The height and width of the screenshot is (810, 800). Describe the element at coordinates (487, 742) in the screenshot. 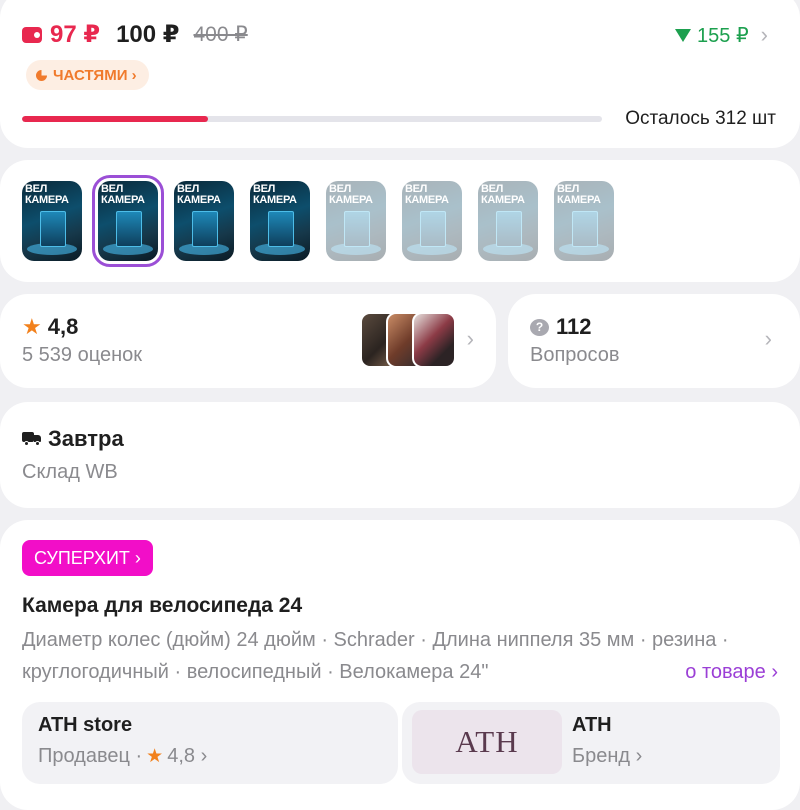

I see `brand-logo: ATH` at that location.